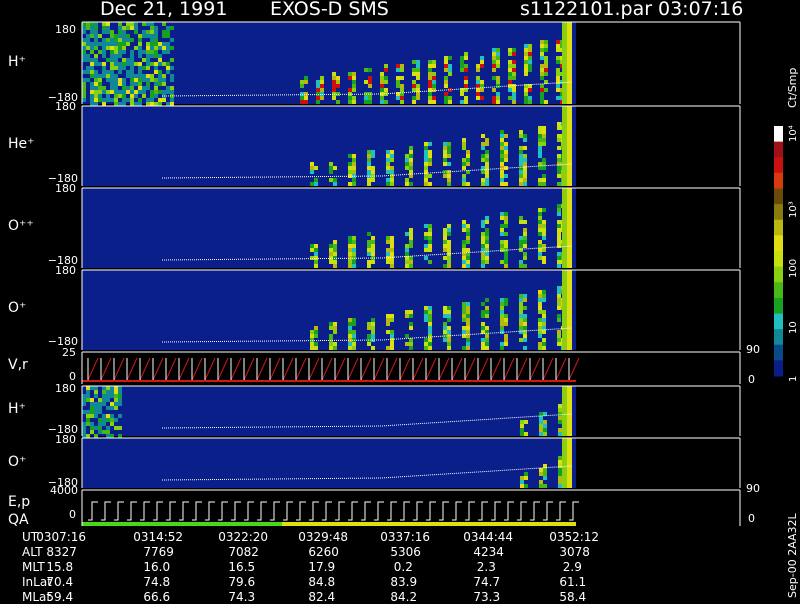  What do you see at coordinates (242, 597) in the screenshot?
I see `table-cell-mlat: 74.3` at bounding box center [242, 597].